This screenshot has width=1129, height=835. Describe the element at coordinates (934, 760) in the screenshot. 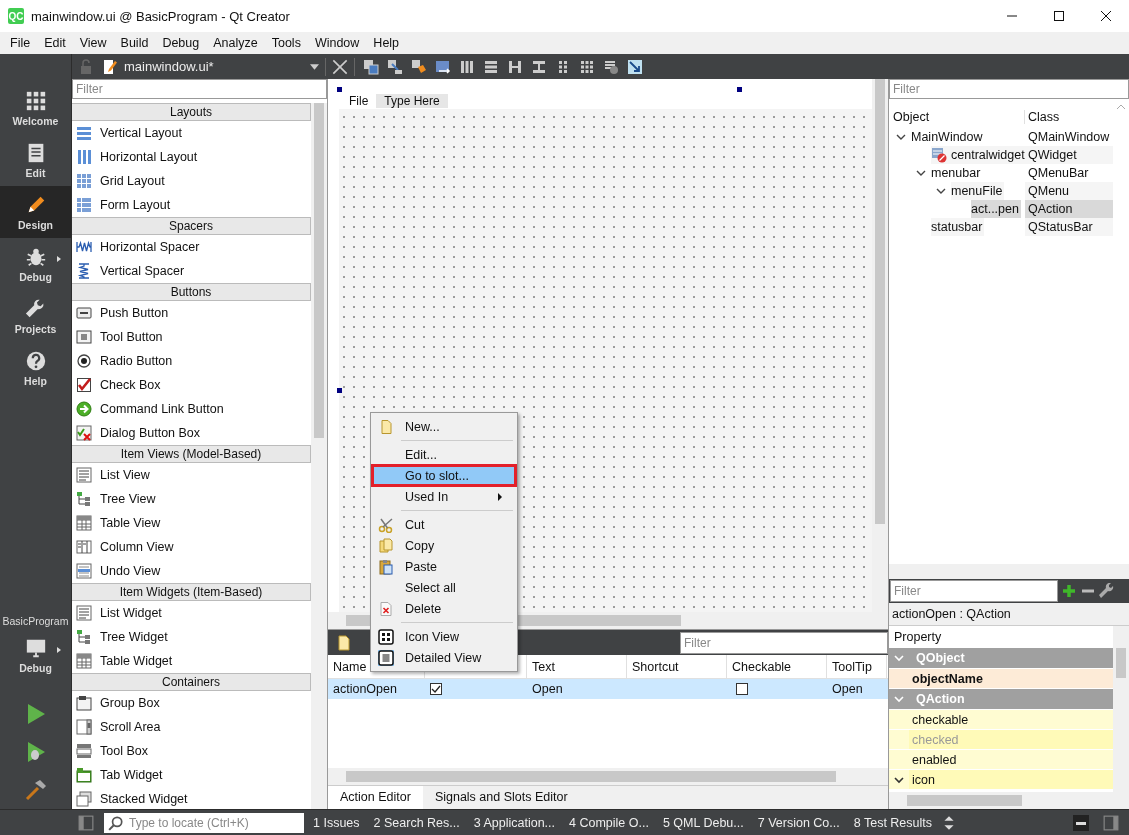

I see `property-name: enabled` at that location.